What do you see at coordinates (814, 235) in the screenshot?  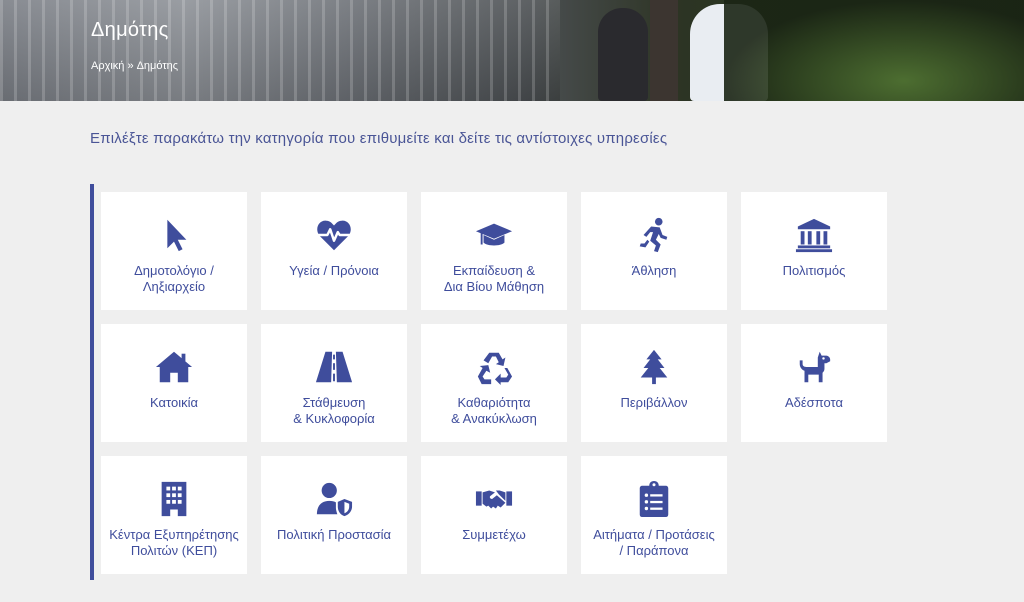 I see `landmark-icon` at bounding box center [814, 235].